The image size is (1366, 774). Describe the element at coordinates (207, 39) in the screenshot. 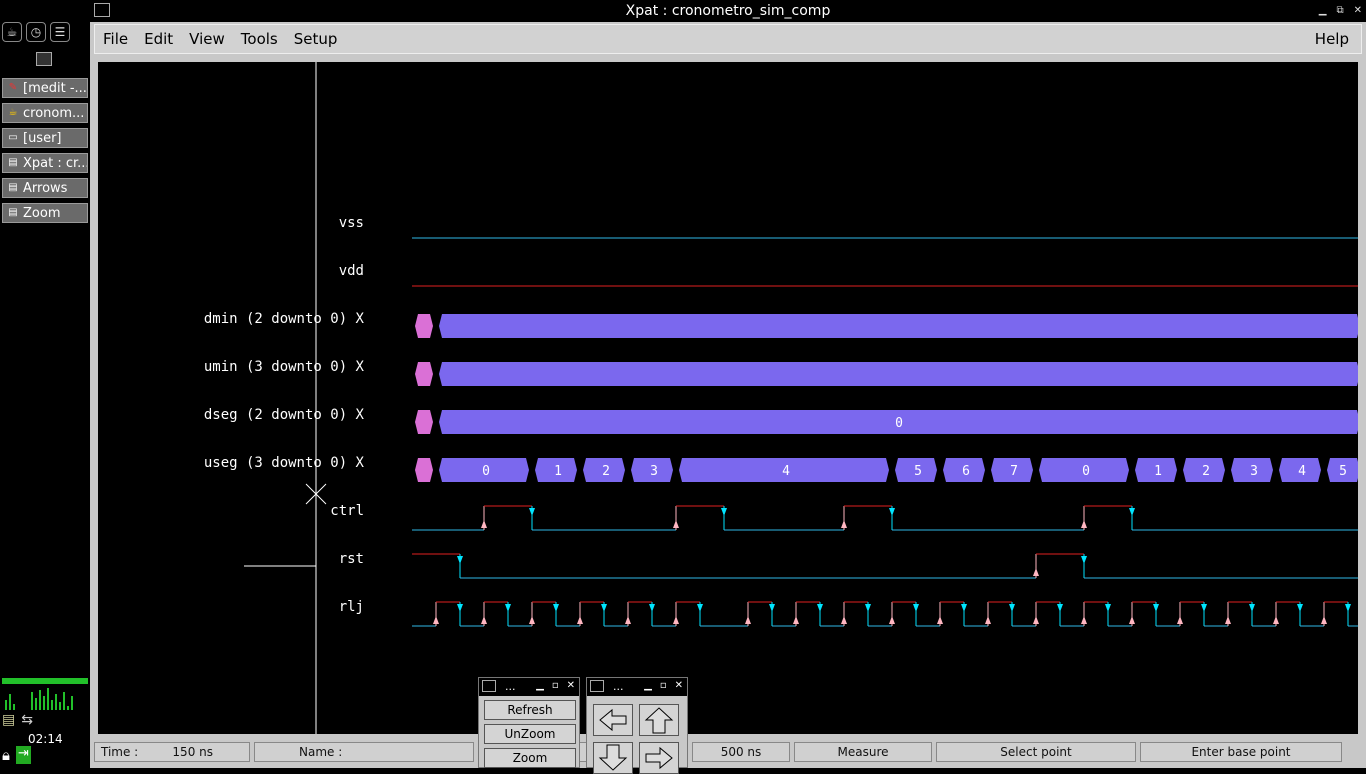

I see `menu-view: View` at that location.